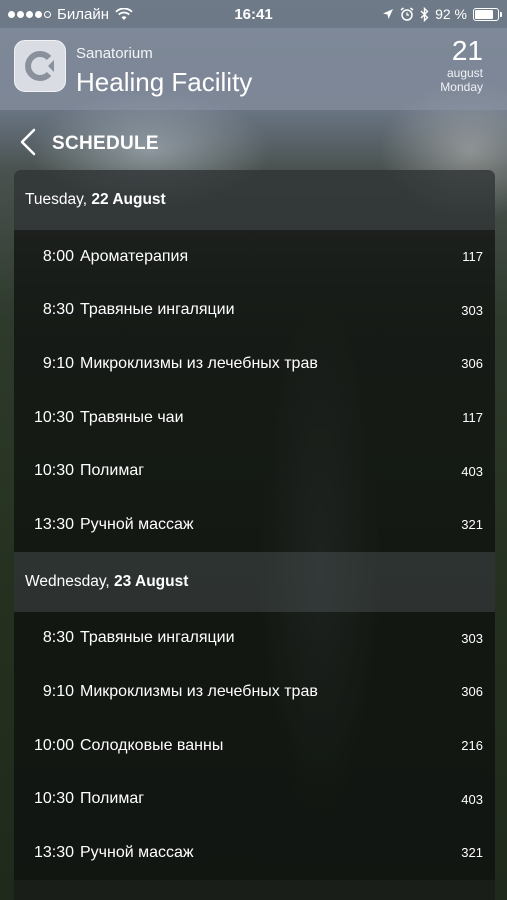 Image resolution: width=507 pixels, height=900 pixels. I want to click on schedule-item: 10:00 Солодковые ванны 216, so click(254, 745).